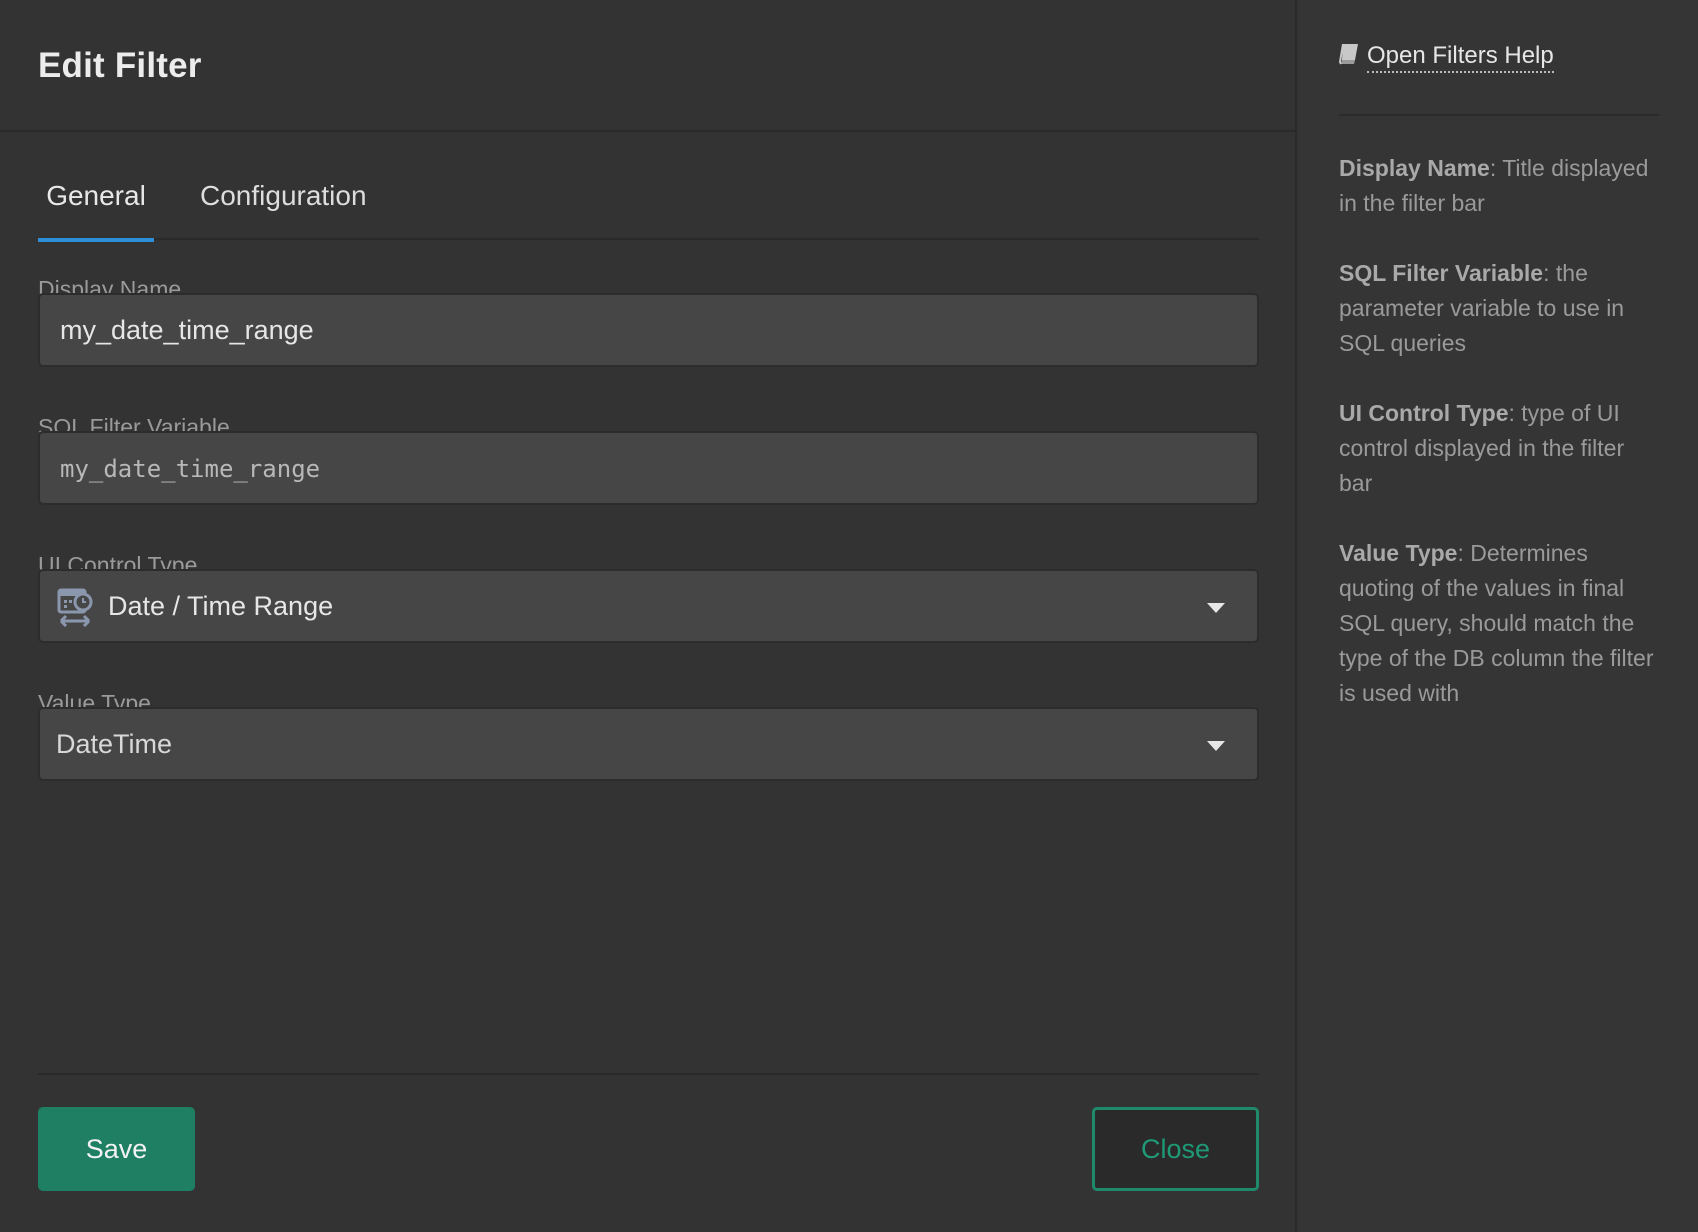 Image resolution: width=1698 pixels, height=1232 pixels. Describe the element at coordinates (648, 744) in the screenshot. I see `value-type-select: DateTime` at that location.